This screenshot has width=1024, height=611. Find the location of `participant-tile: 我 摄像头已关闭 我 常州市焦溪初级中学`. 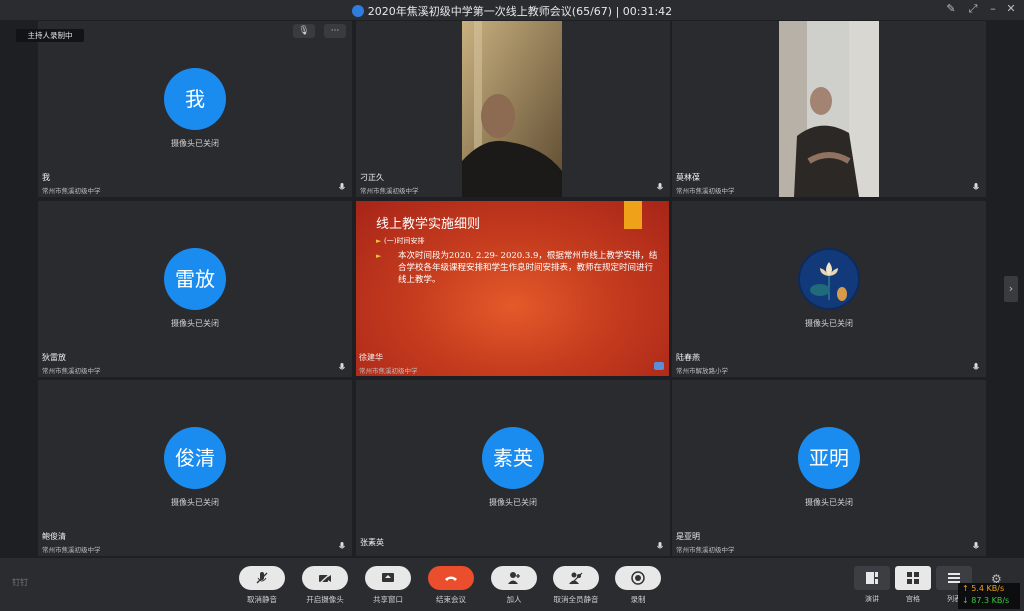

participant-tile: 我 摄像头已关闭 我 常州市焦溪初级中学 is located at coordinates (195, 109).